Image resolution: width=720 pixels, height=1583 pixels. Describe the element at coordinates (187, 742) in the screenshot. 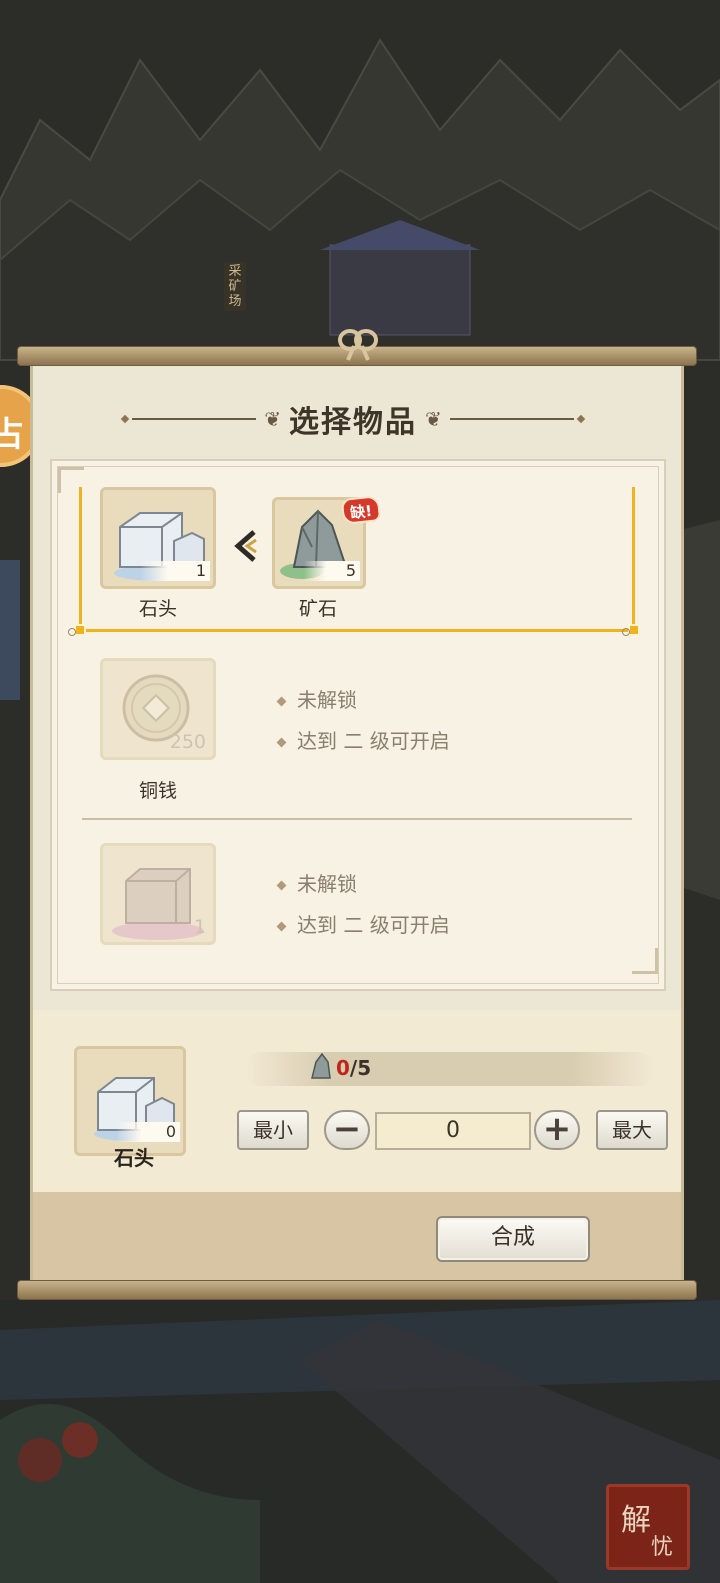

I see `locked-item-count: 250` at that location.